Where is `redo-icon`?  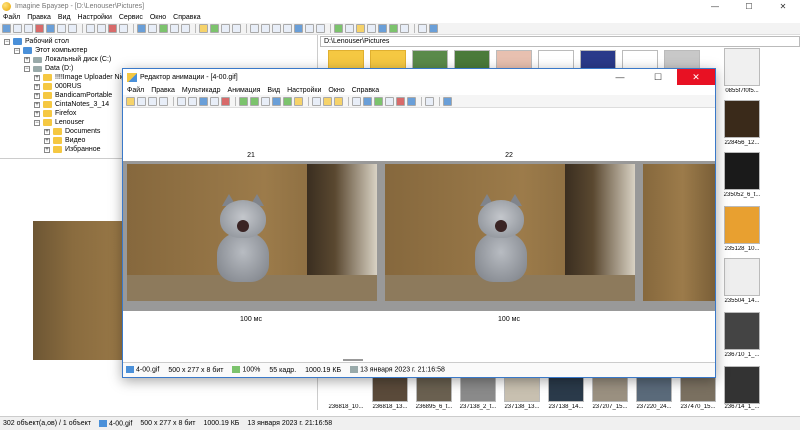 redo-icon is located at coordinates (192, 101).